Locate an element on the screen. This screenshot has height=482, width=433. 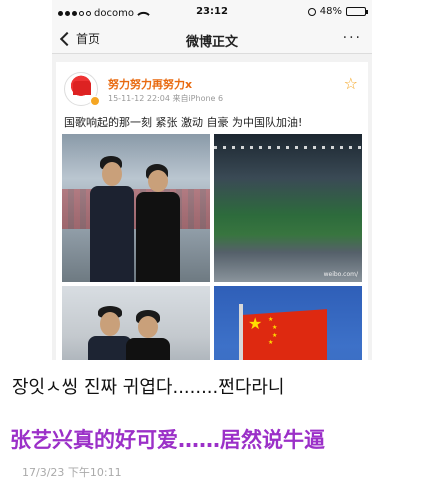
player1-head is located at coordinates (112, 174).